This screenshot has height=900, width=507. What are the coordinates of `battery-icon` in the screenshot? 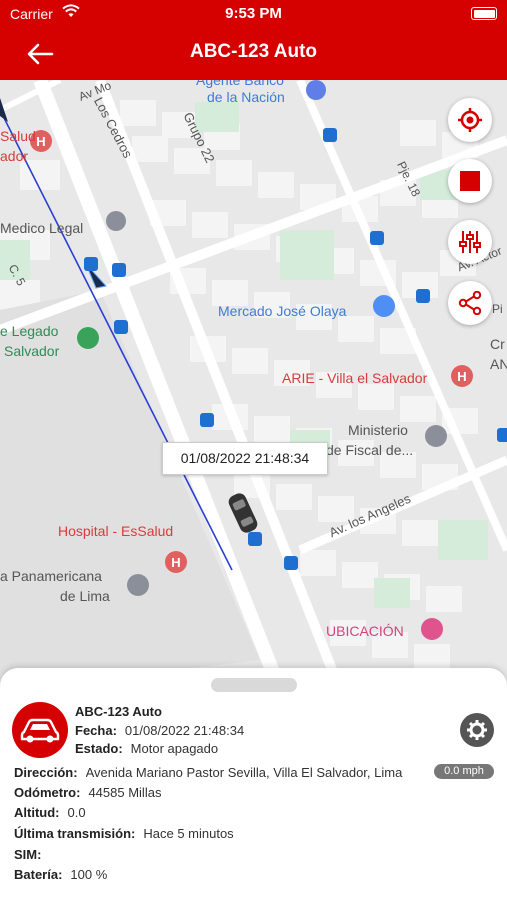 It's located at (484, 13).